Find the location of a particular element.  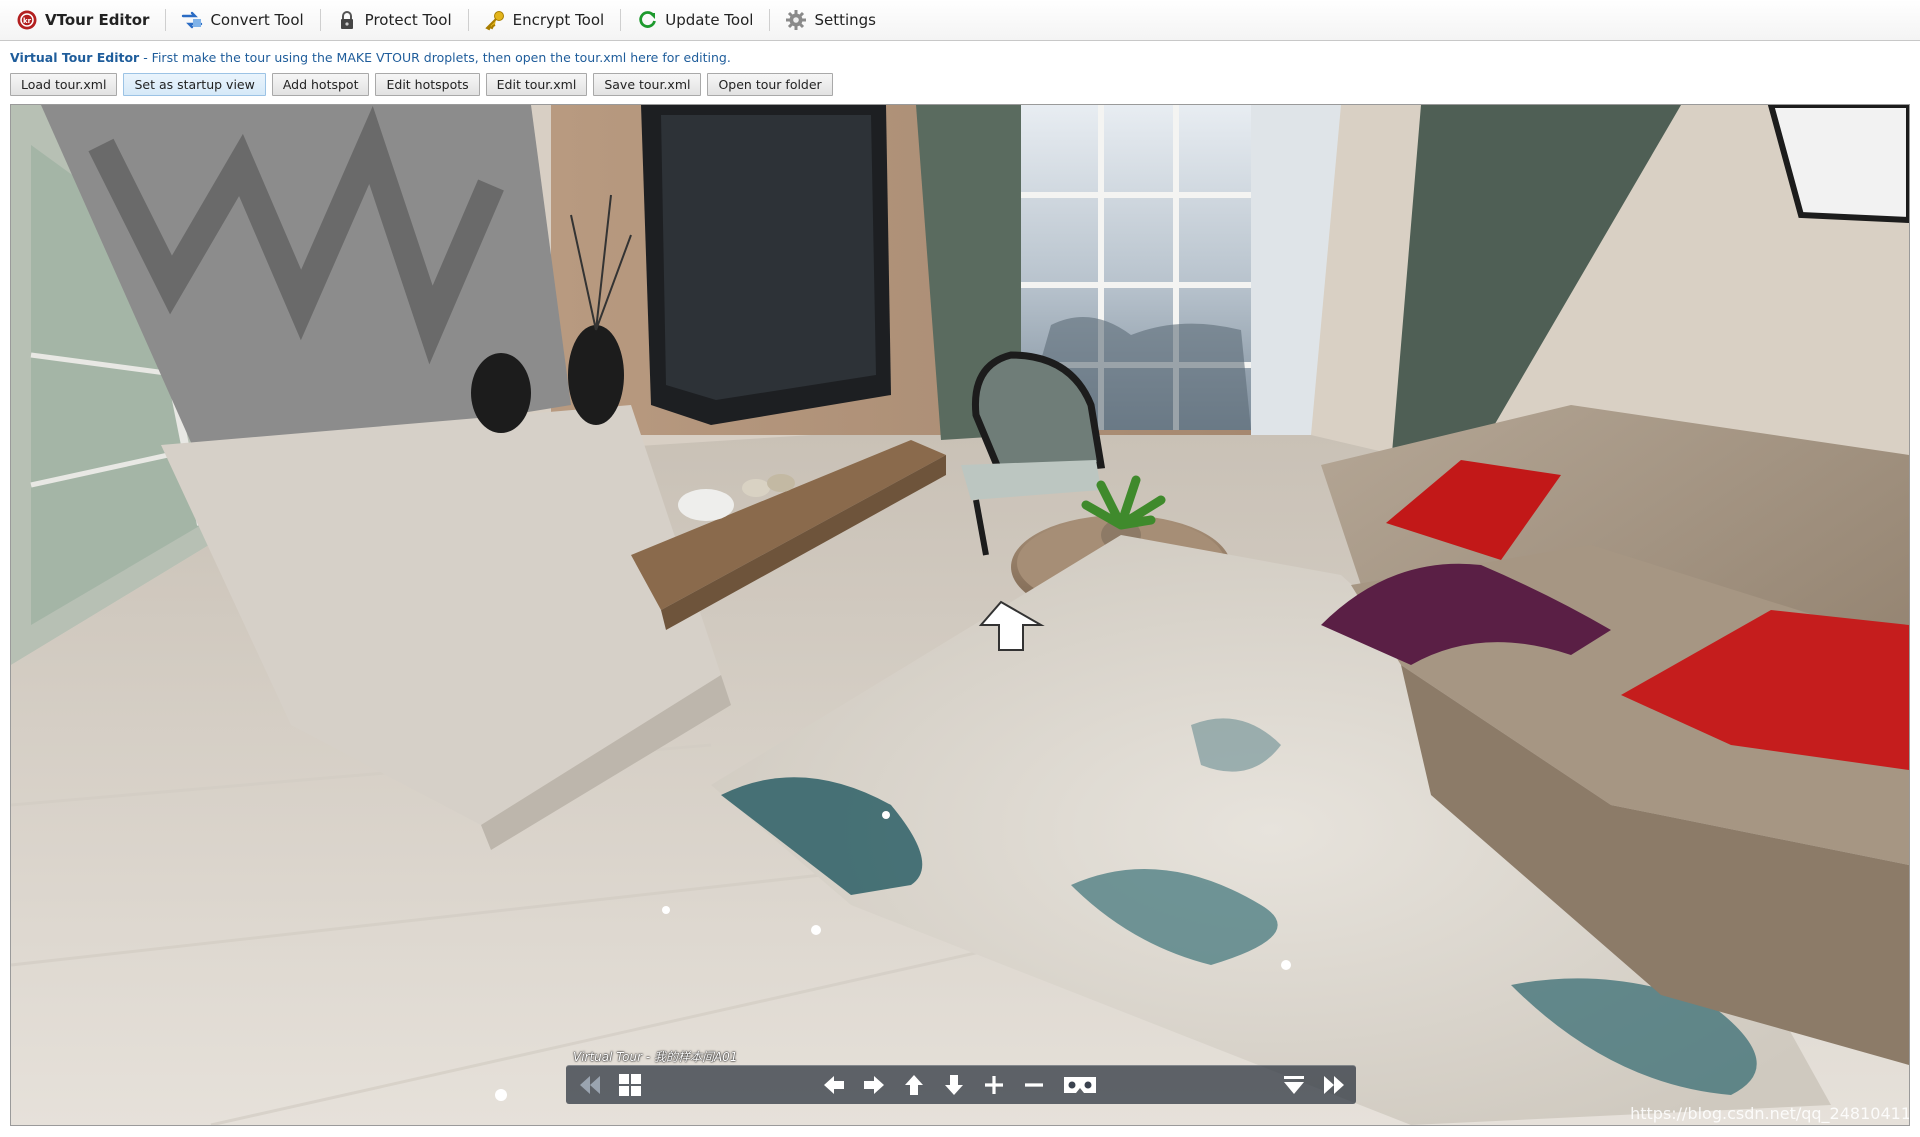

add-hotspot-button: Add hotspot is located at coordinates (320, 84).